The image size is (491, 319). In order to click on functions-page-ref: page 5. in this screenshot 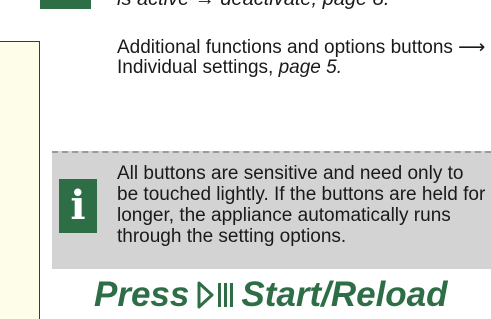, I will do `click(310, 67)`.